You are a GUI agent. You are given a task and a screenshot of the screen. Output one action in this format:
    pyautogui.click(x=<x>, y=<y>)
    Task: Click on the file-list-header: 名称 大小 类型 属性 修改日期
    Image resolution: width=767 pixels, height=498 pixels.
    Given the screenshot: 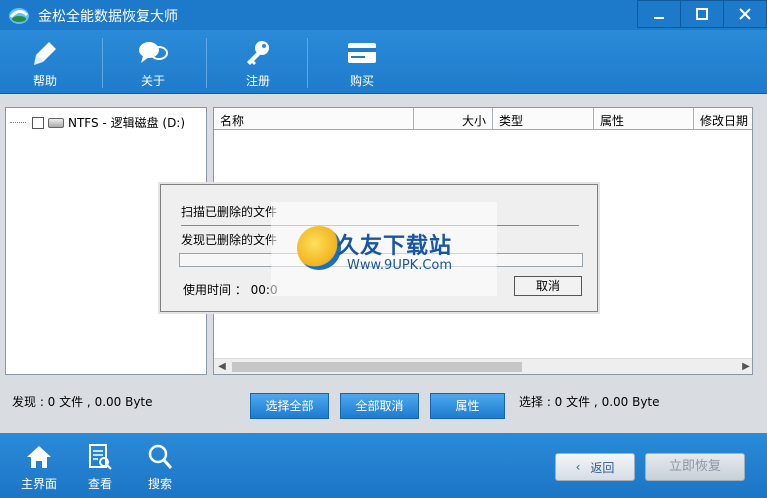 What is the action you would take?
    pyautogui.click(x=483, y=119)
    